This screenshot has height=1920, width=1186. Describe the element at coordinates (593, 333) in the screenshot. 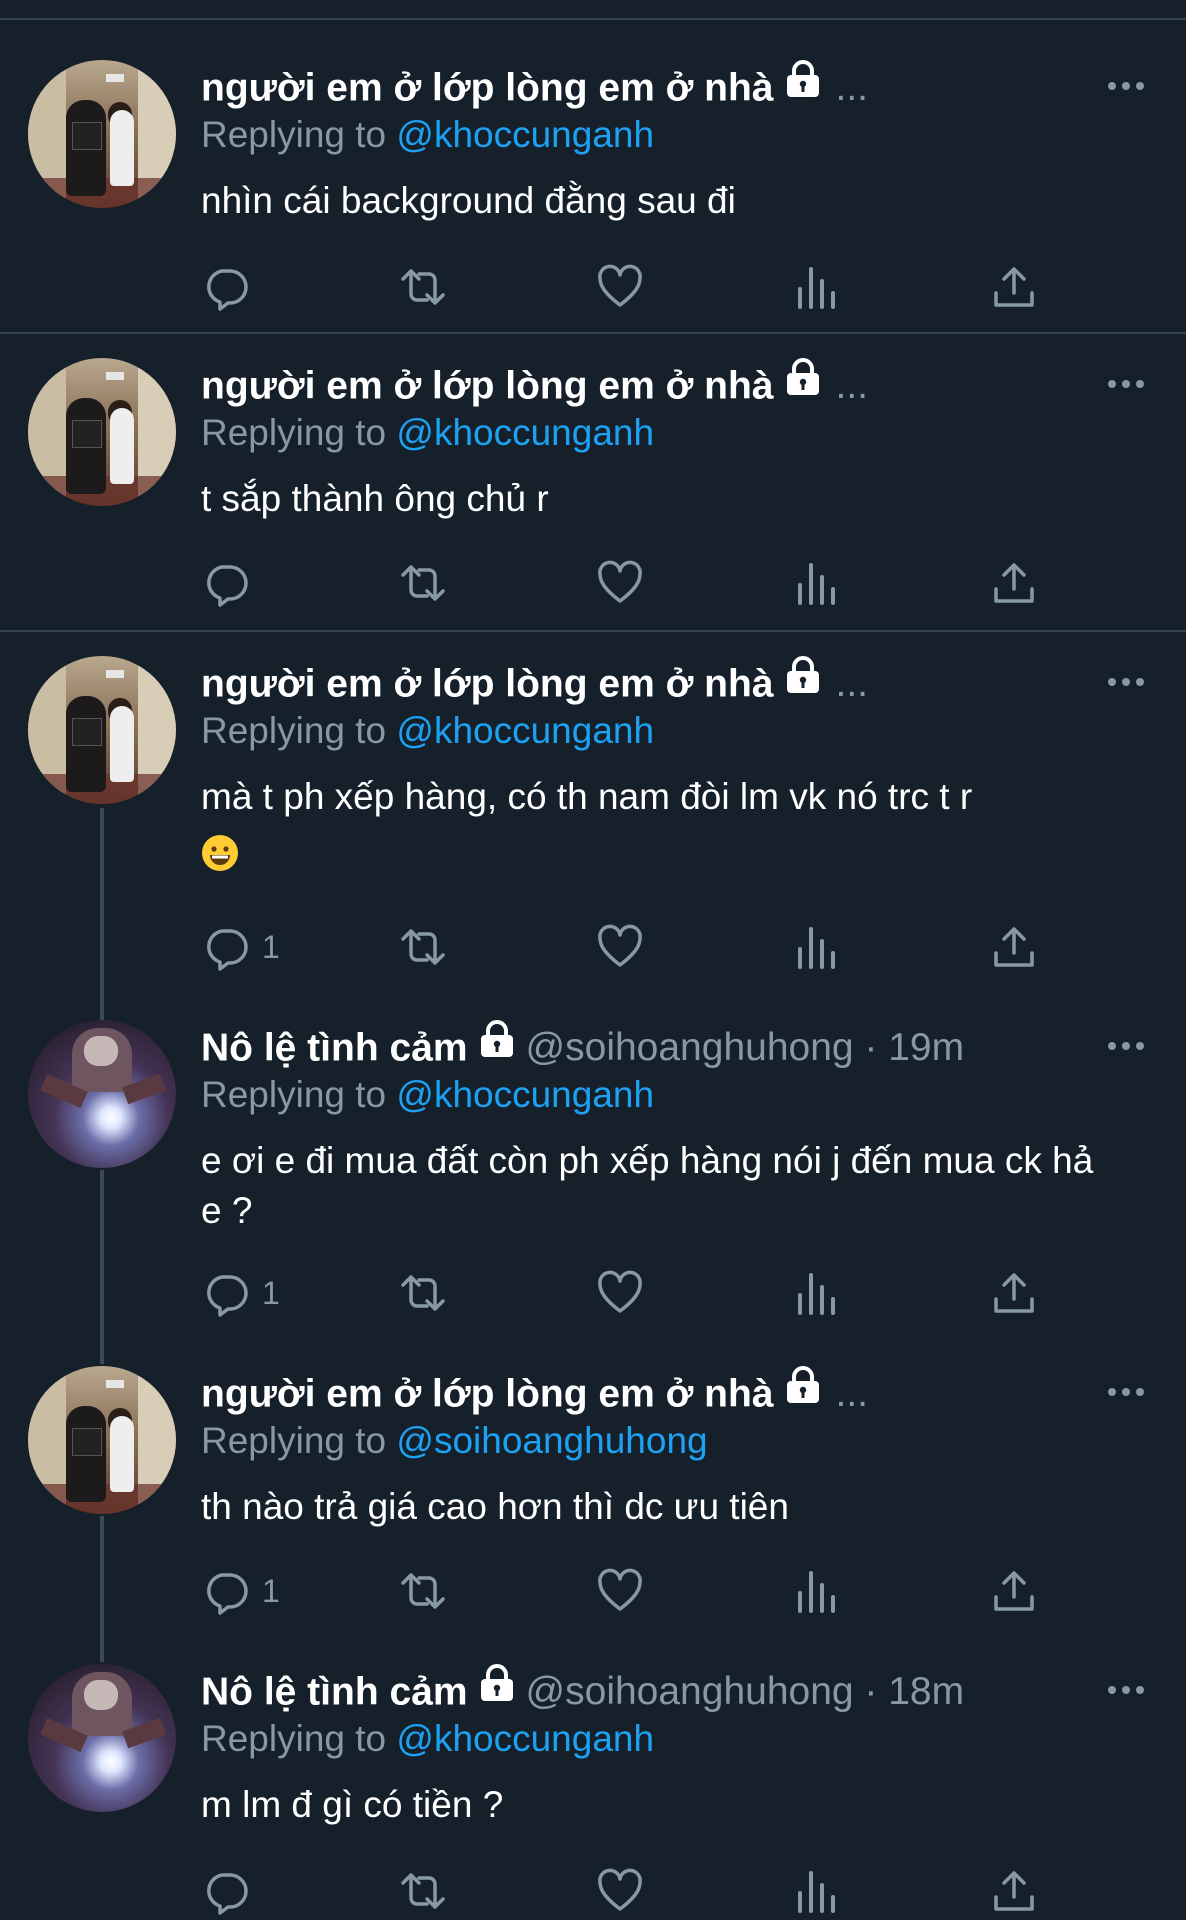

I see `tweet-divider` at that location.